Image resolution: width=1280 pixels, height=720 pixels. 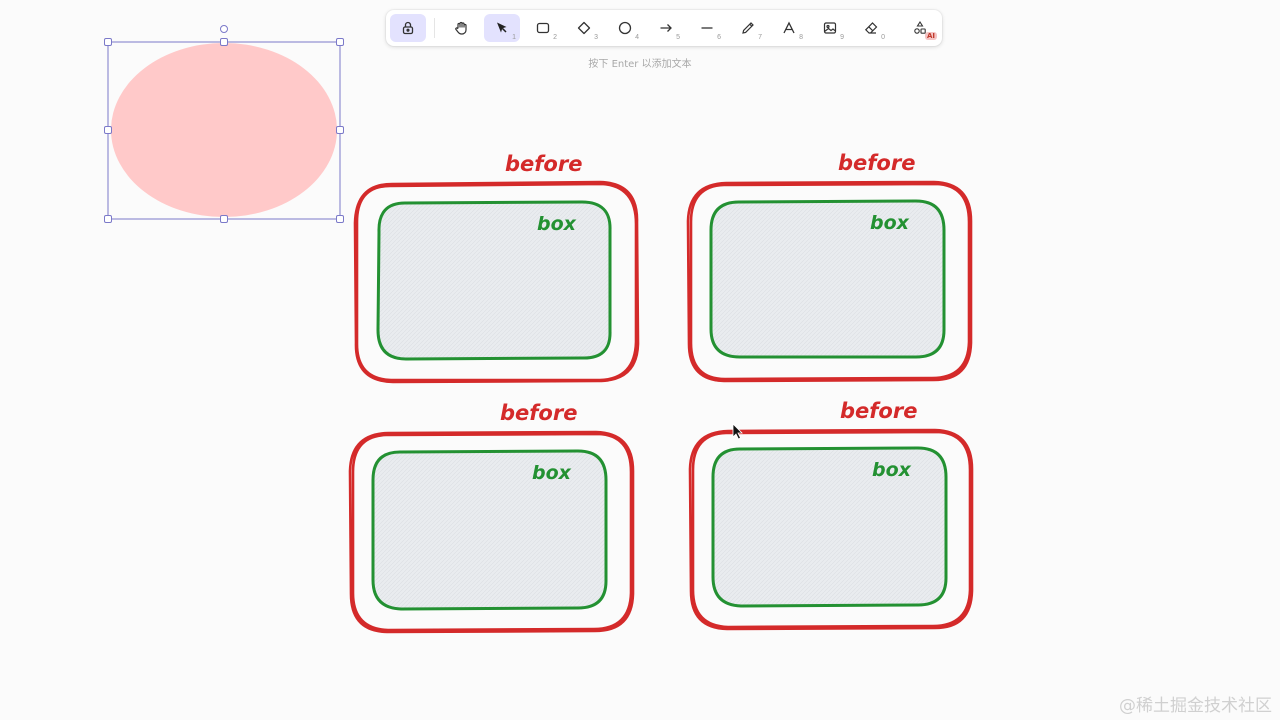 I want to click on shape-group-1: before box, so click(x=496, y=268).